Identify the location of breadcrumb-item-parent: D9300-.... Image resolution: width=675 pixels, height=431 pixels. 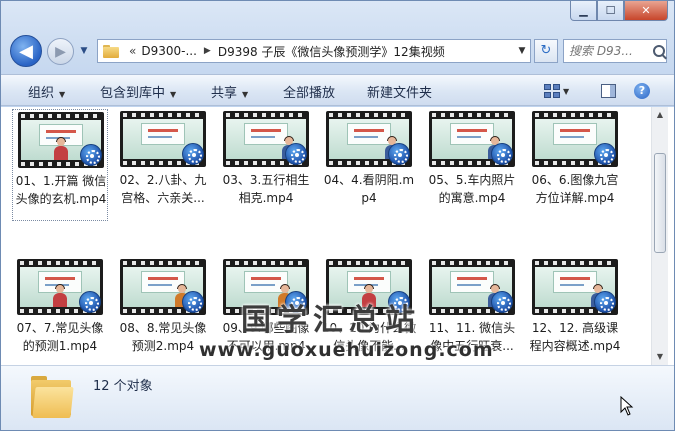
(169, 51).